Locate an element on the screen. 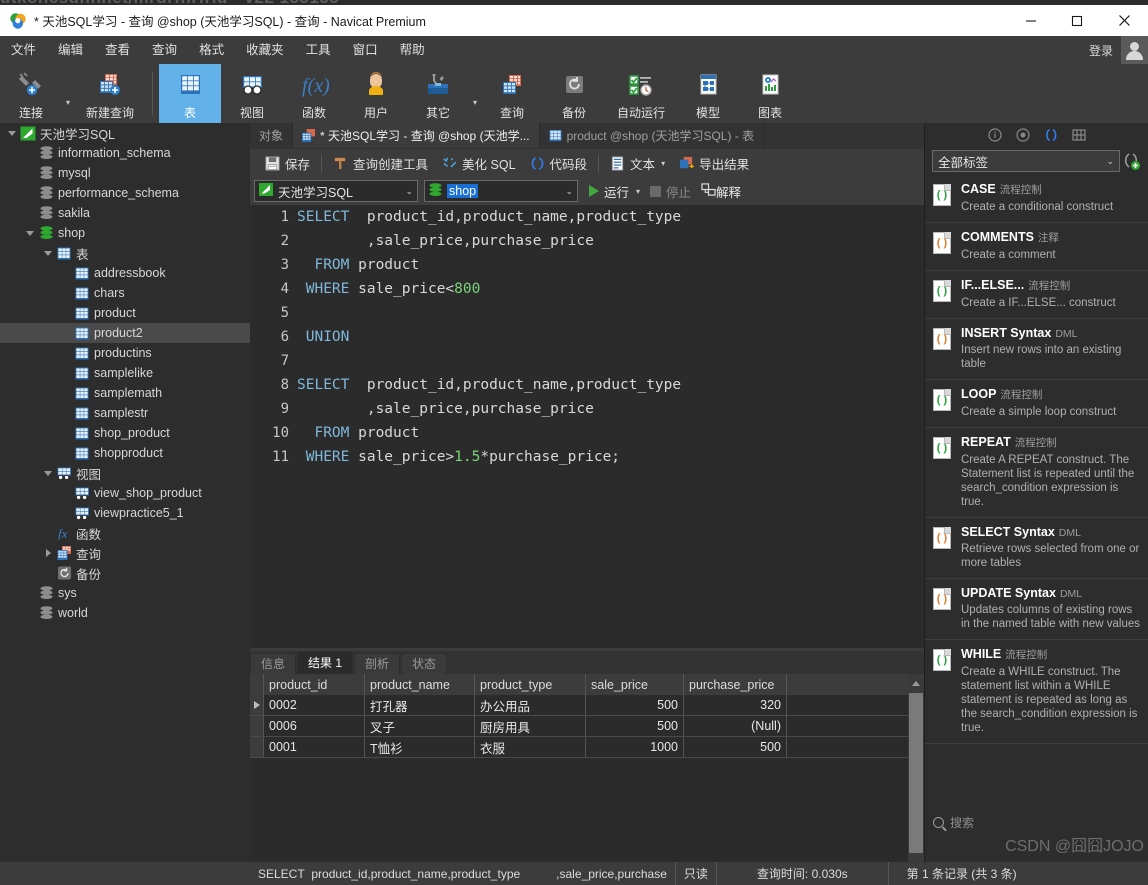 The width and height of the screenshot is (1148, 885). tree-item-: fx 函数 is located at coordinates (125, 533).